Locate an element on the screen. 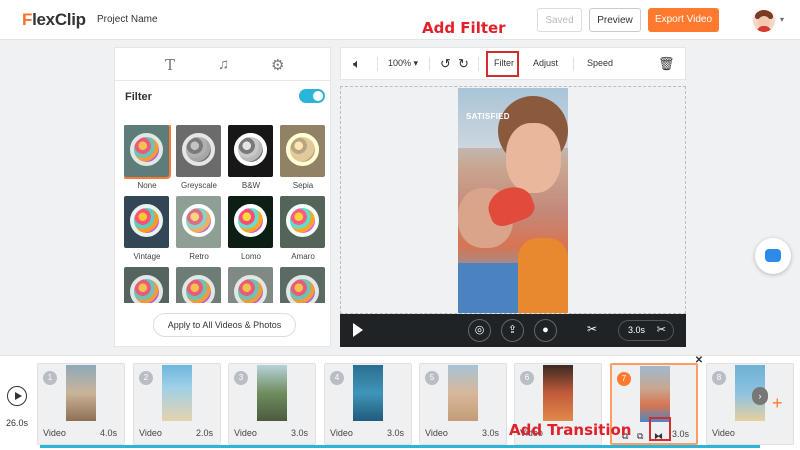 The height and width of the screenshot is (450, 800). upload-icon: ⇪ is located at coordinates (512, 330).